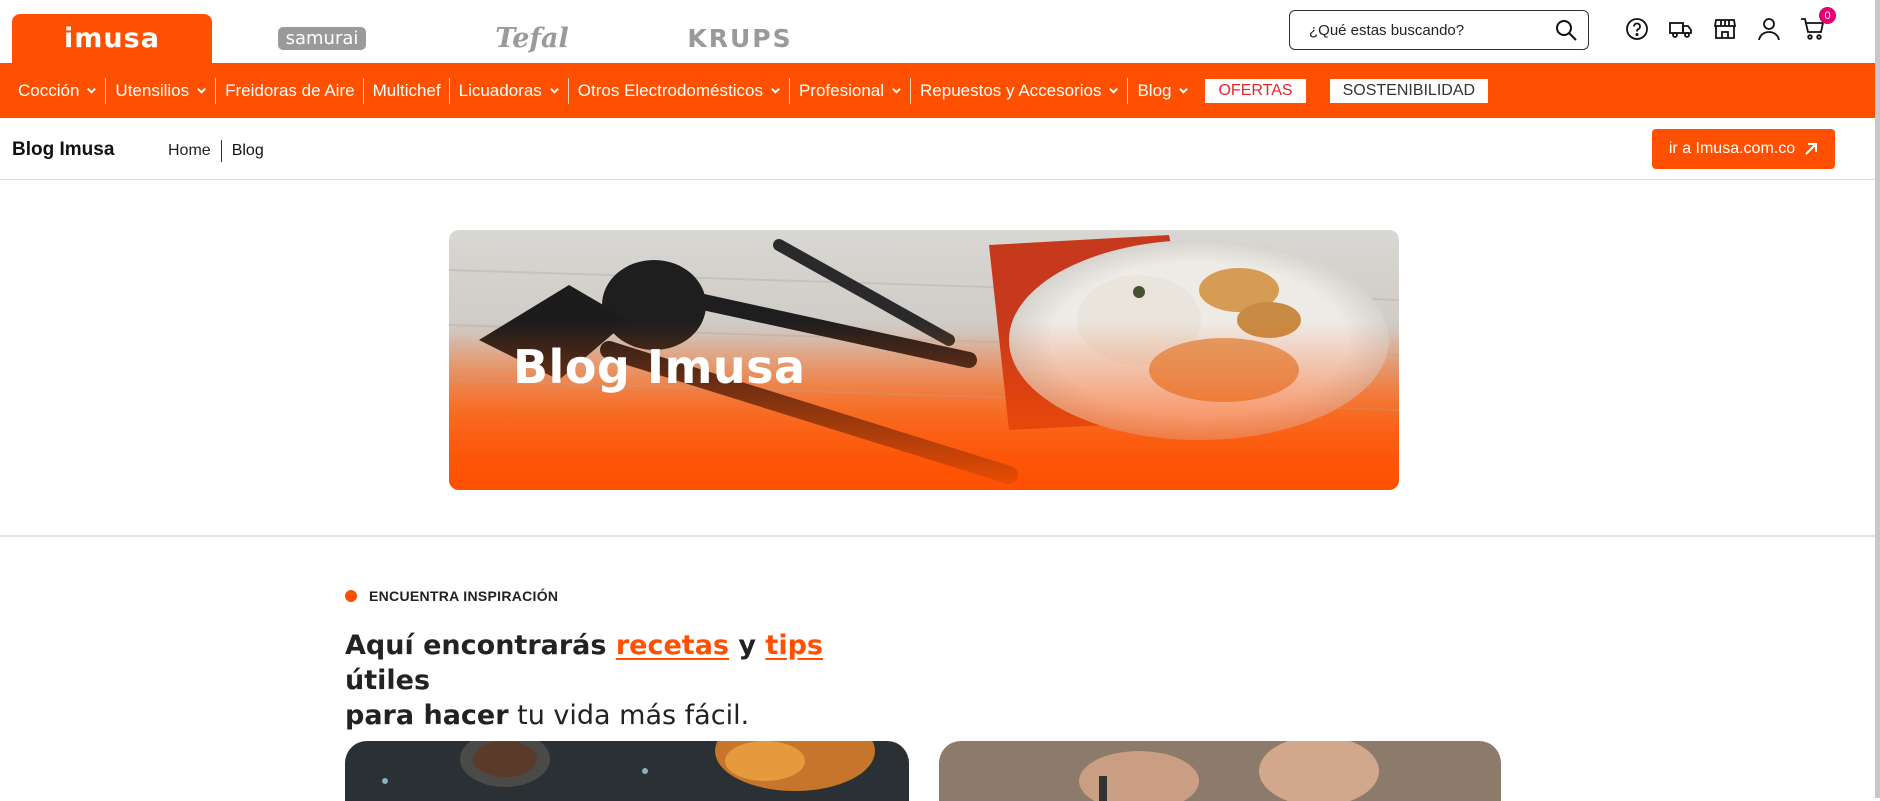 The height and width of the screenshot is (801, 1880). What do you see at coordinates (937, 149) in the screenshot?
I see `blog-subheader: Blog Imusa Home Blog ir a Imusa.com.co` at bounding box center [937, 149].